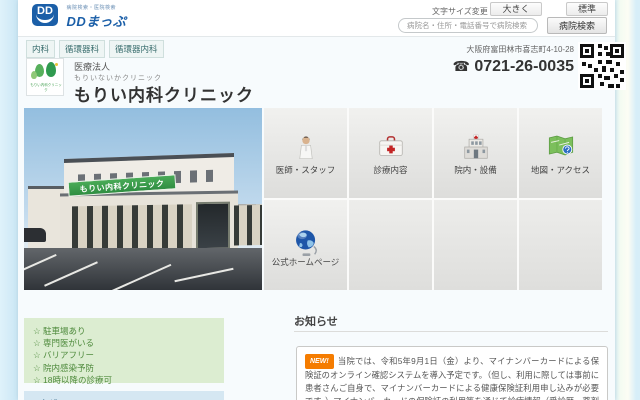 The height and width of the screenshot is (400, 640). What do you see at coordinates (124, 395) in the screenshot?
I see `treatment-list: ○ かぜ ○ 予防接種` at bounding box center [124, 395].